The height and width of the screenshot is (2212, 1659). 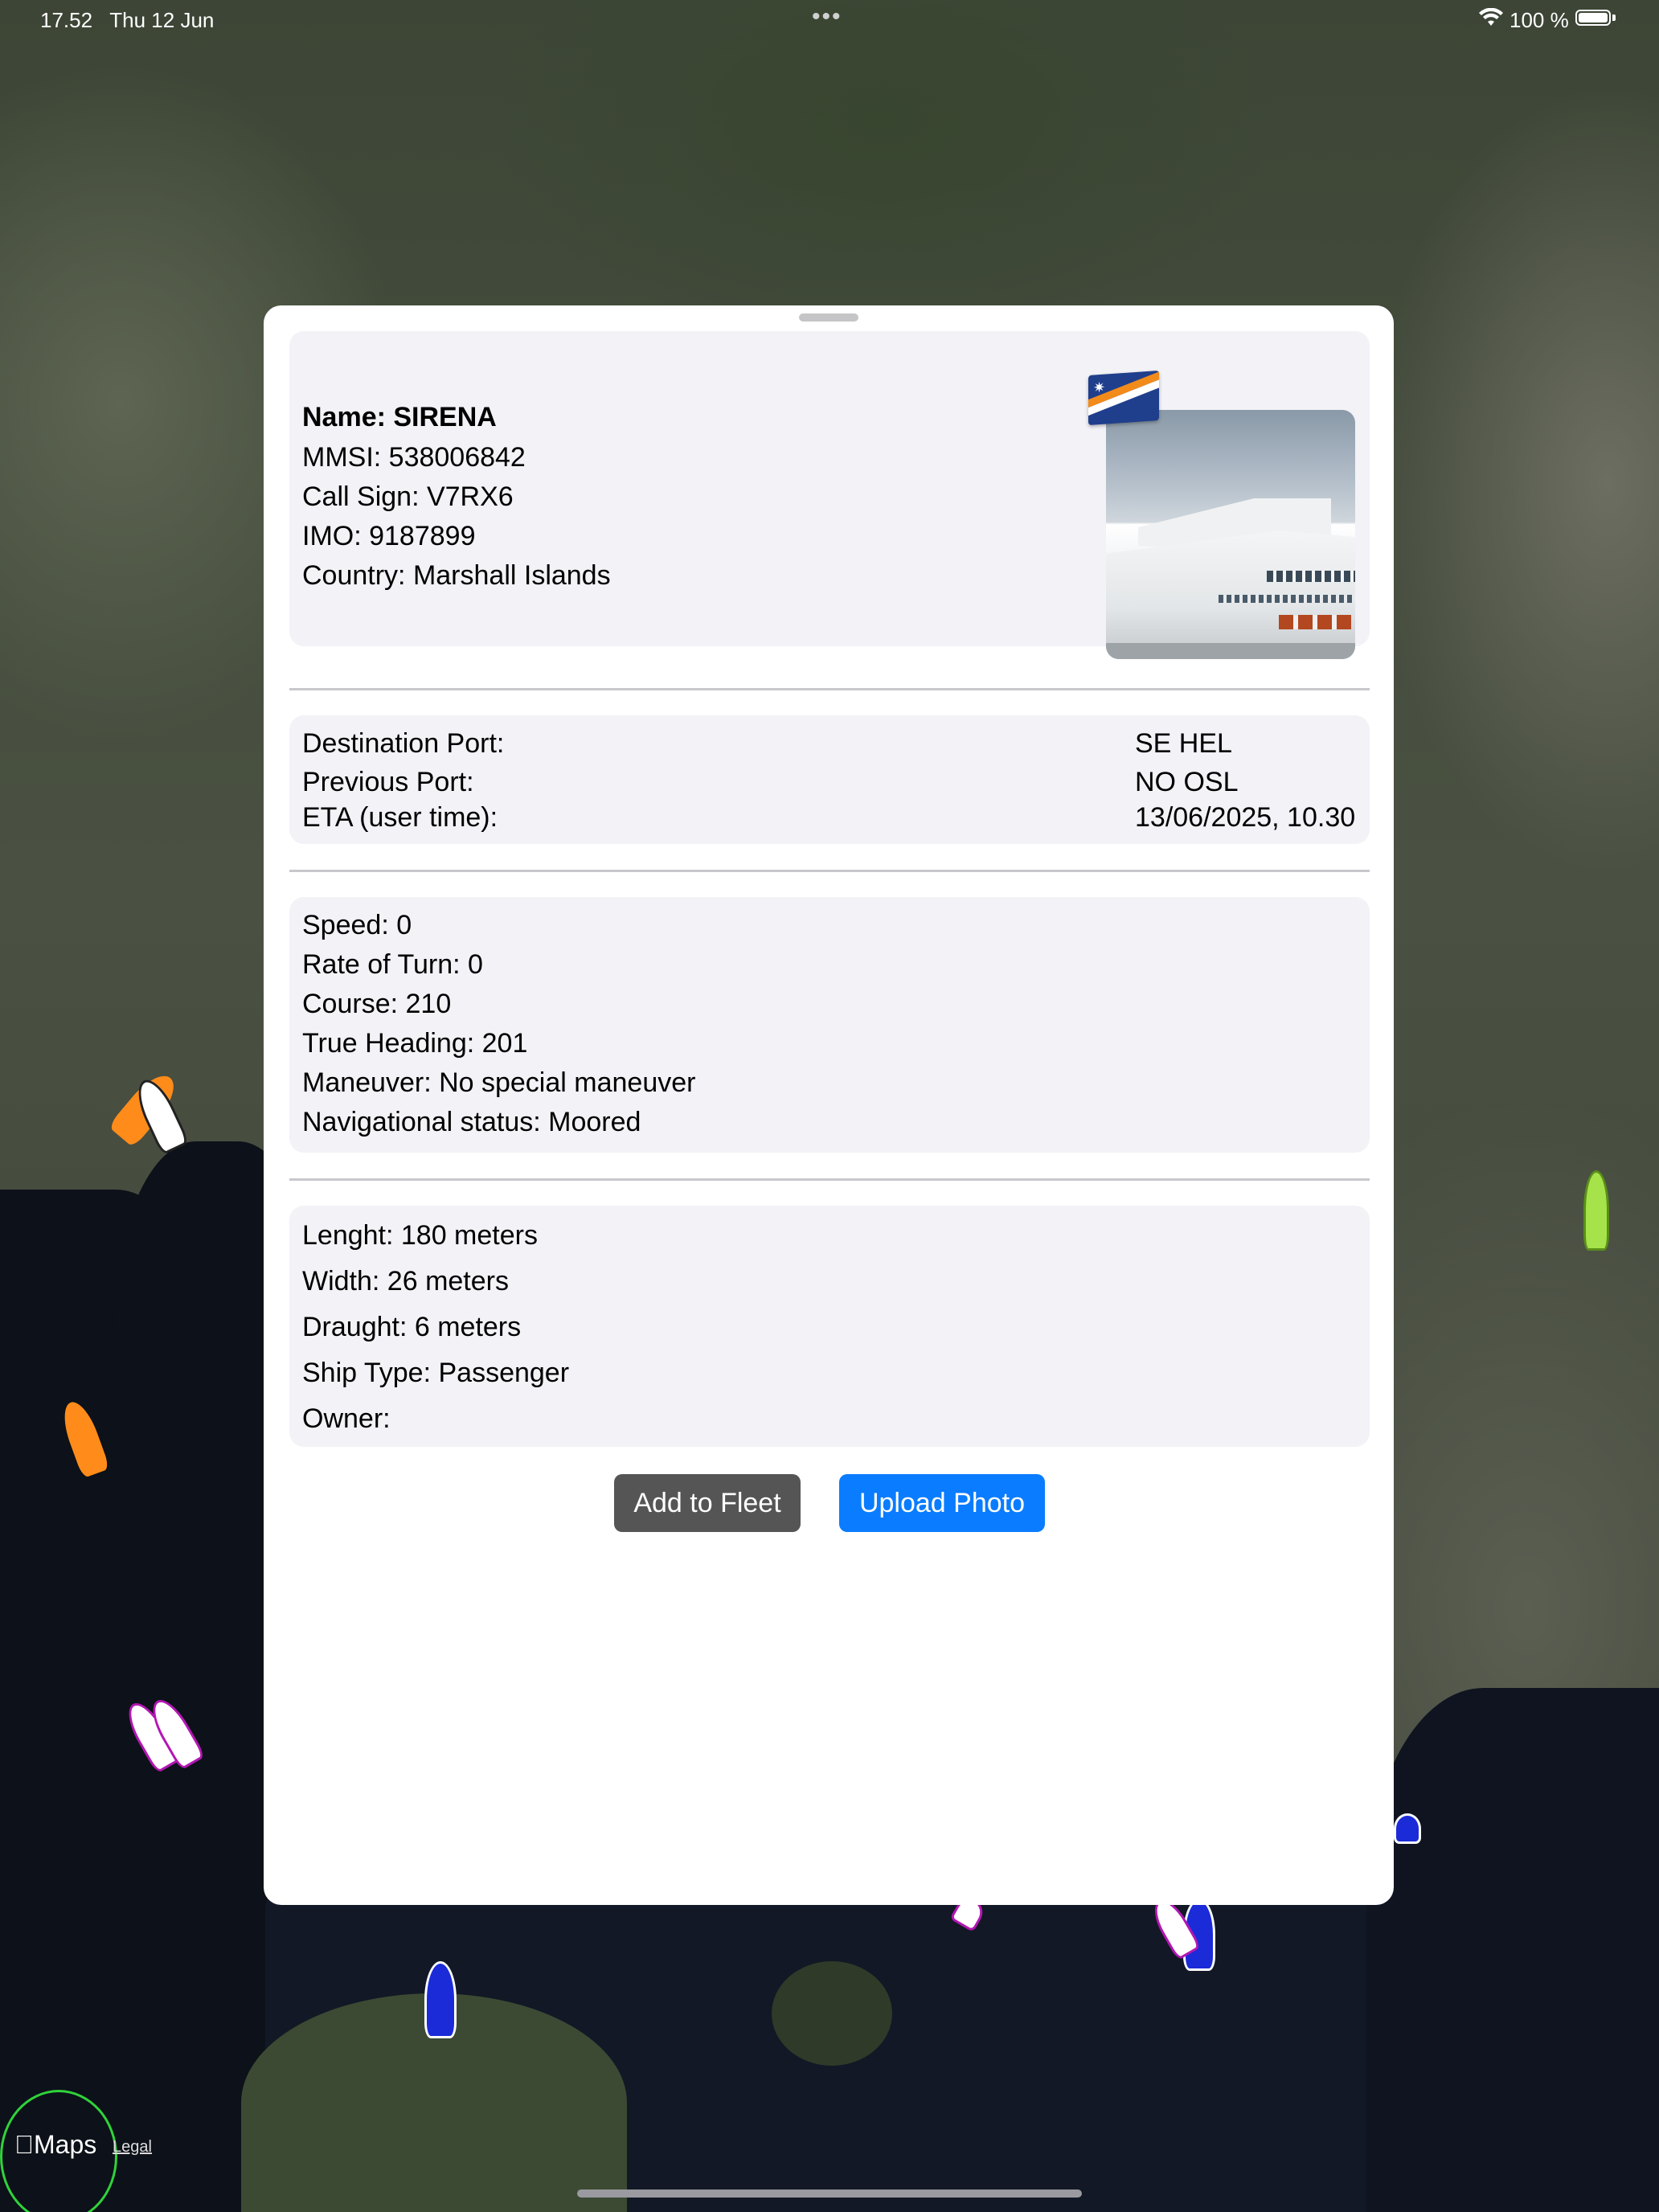 I want to click on true-heading: True Heading: 201, so click(x=415, y=1043).